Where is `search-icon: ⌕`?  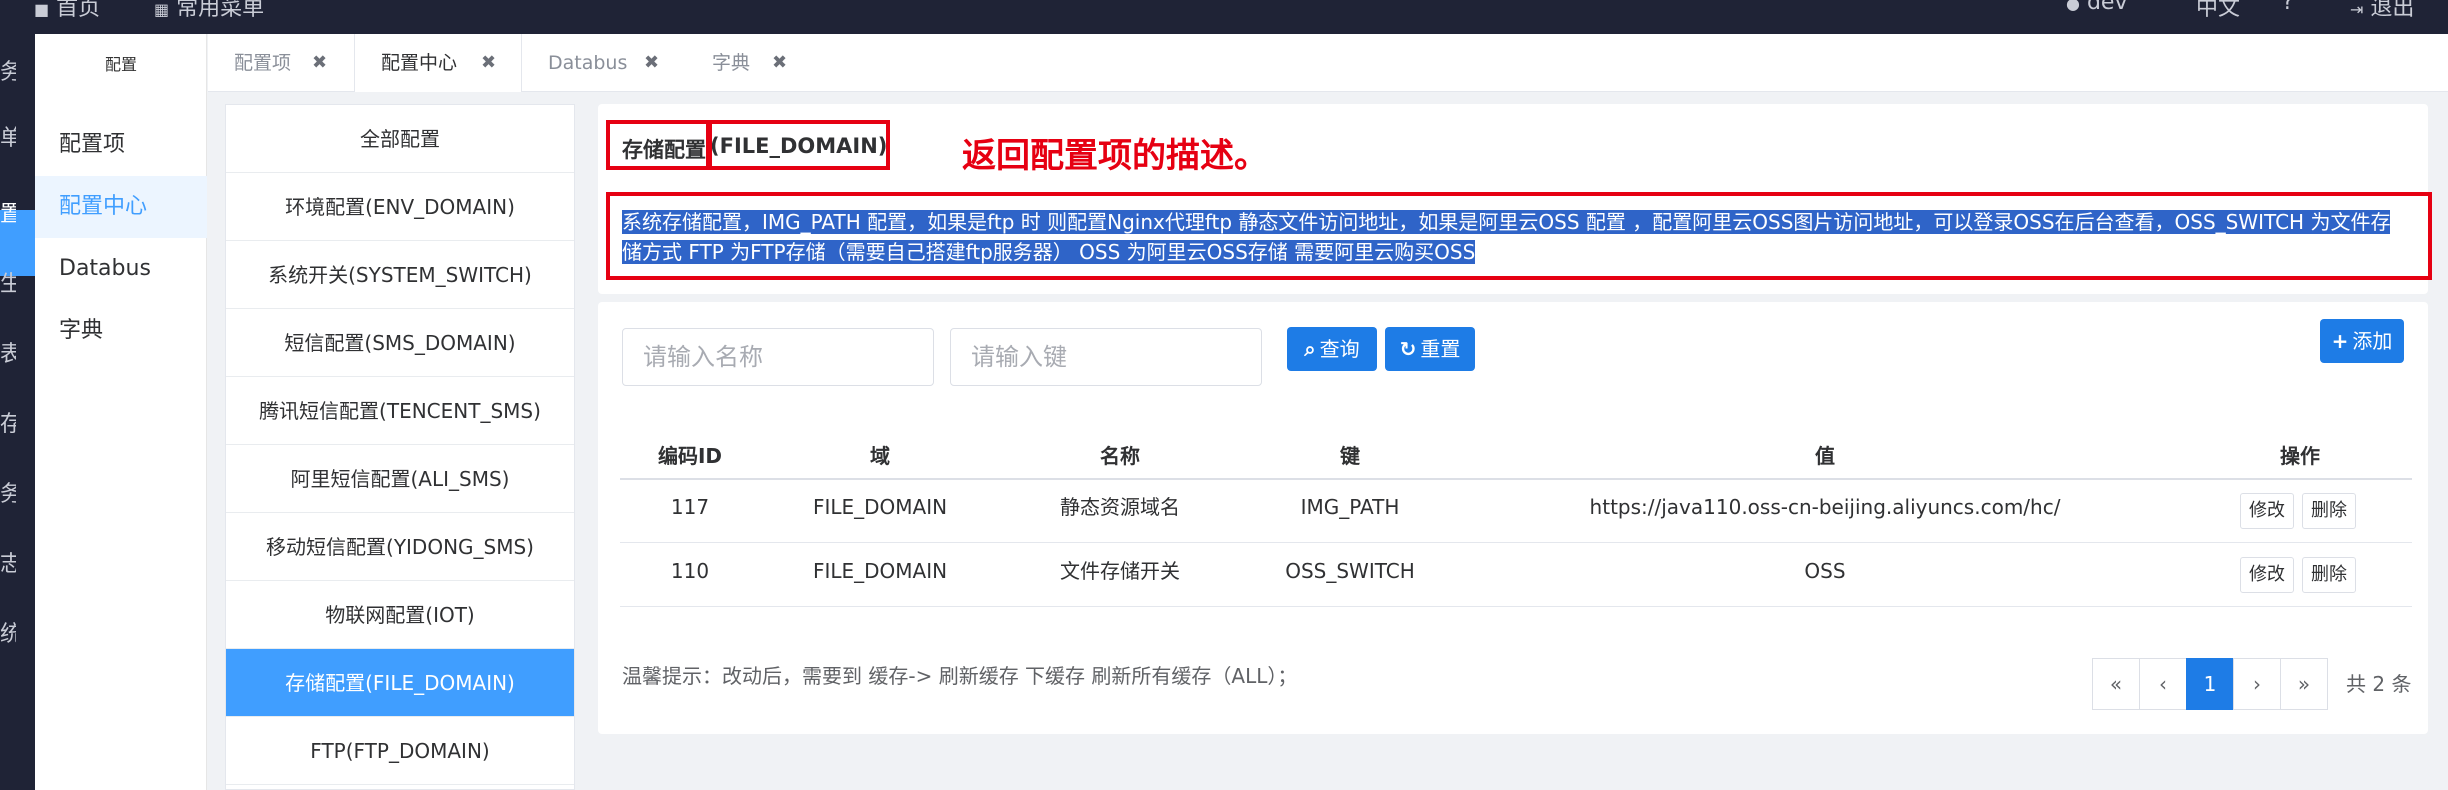
search-icon: ⌕ is located at coordinates (1310, 349).